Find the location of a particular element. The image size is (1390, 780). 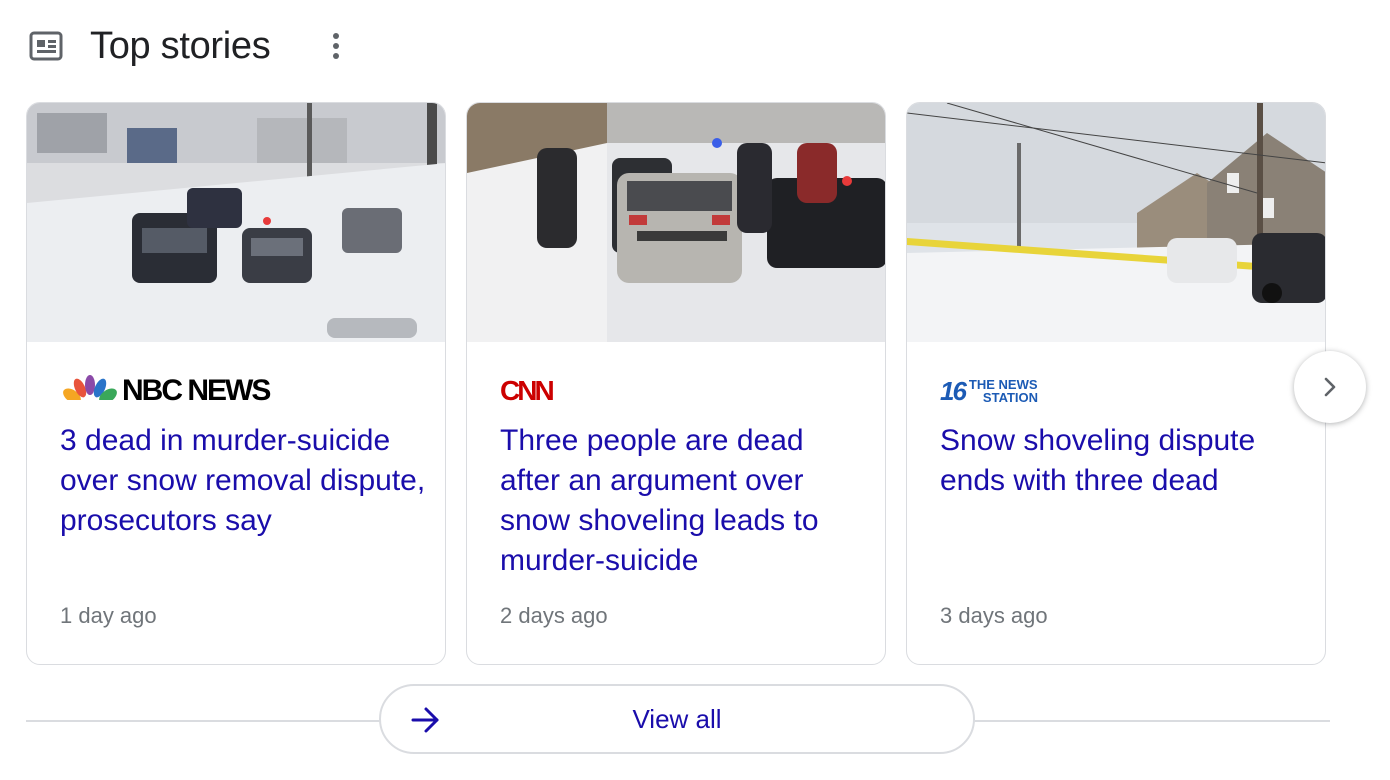

source-logo: CNN is located at coordinates (527, 391).